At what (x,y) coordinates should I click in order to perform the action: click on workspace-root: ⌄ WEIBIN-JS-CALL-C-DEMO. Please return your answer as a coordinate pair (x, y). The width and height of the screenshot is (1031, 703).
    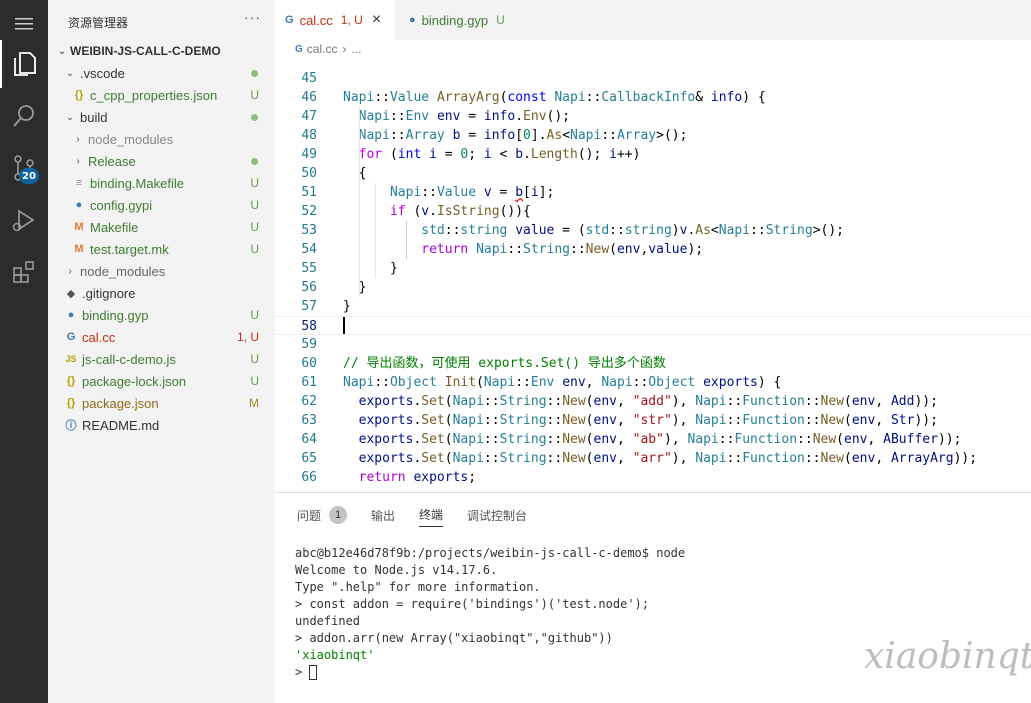
    Looking at the image, I should click on (161, 51).